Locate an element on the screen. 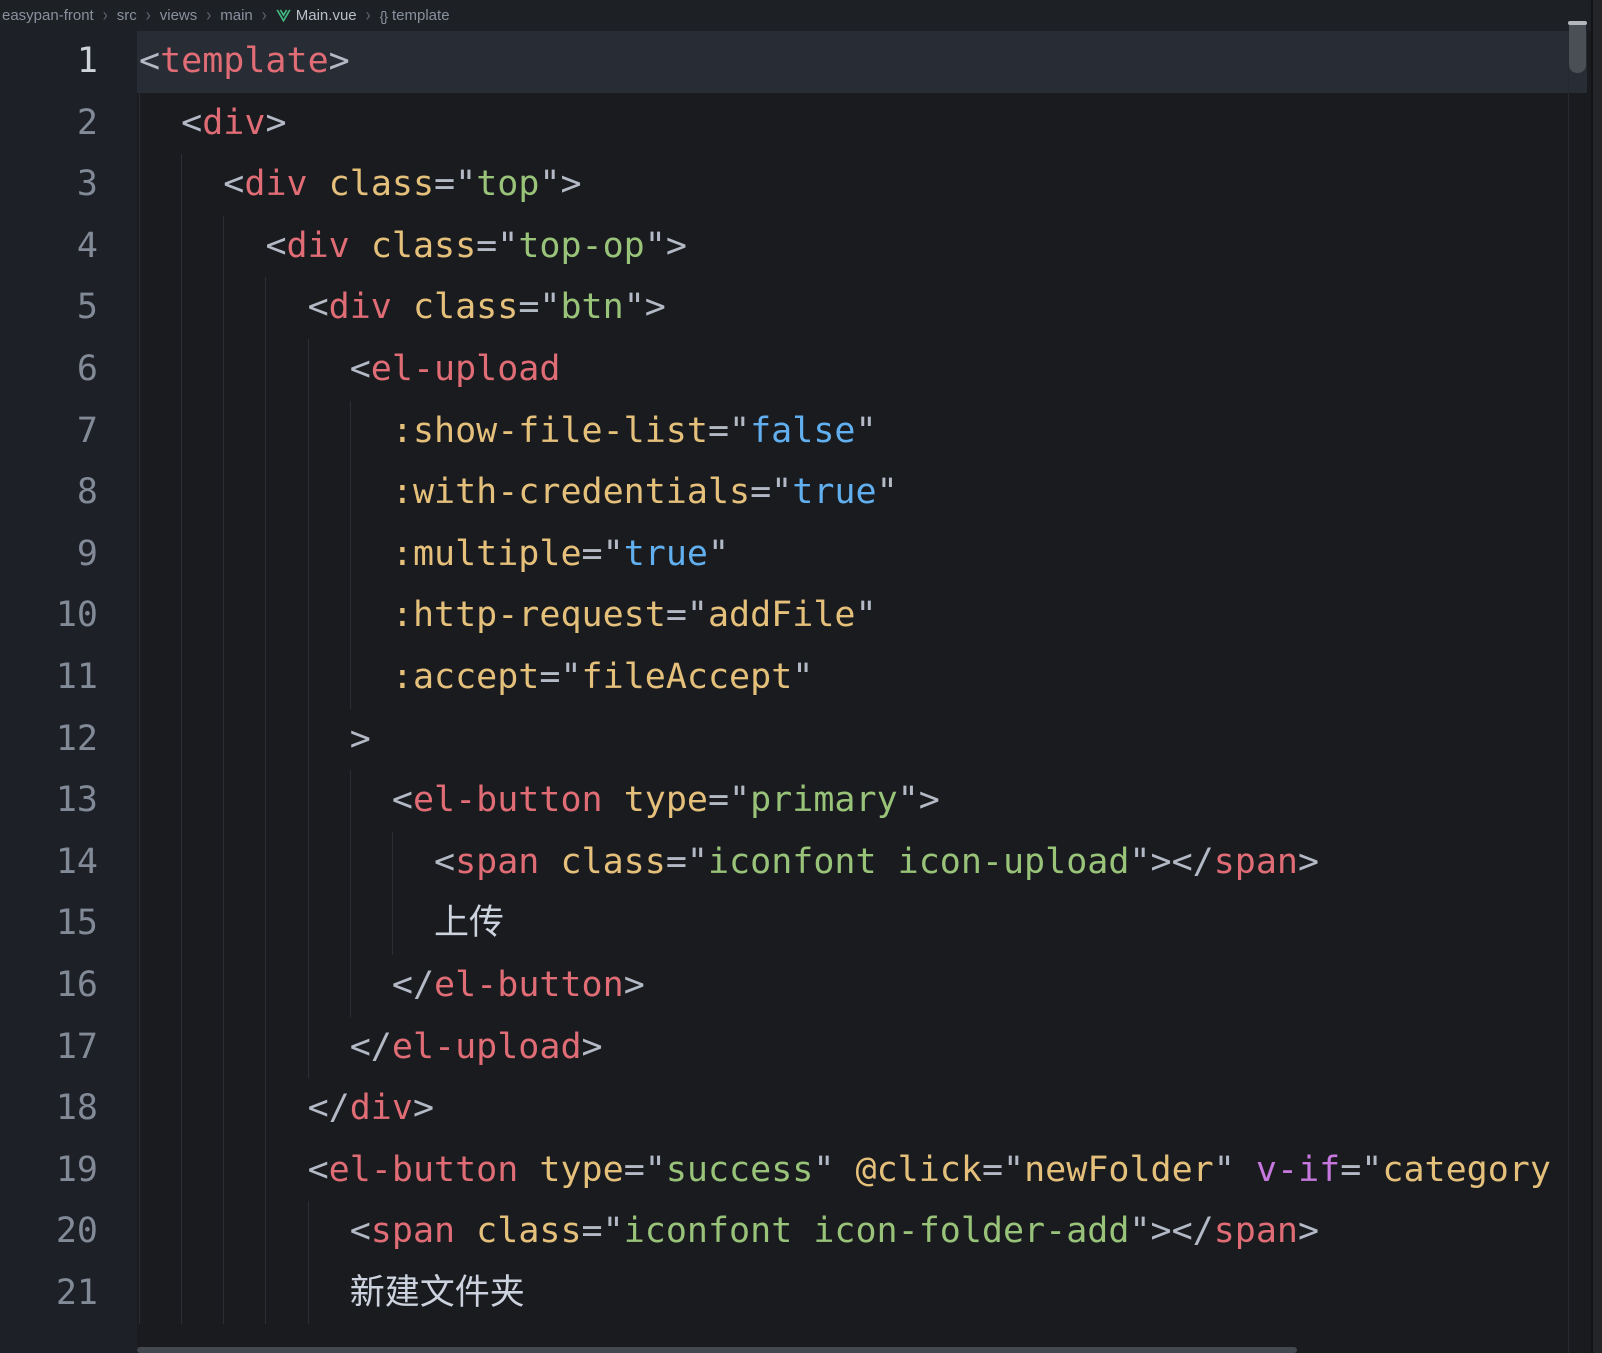 The height and width of the screenshot is (1353, 1602). line-content: <el-upload is located at coordinates (869, 369).